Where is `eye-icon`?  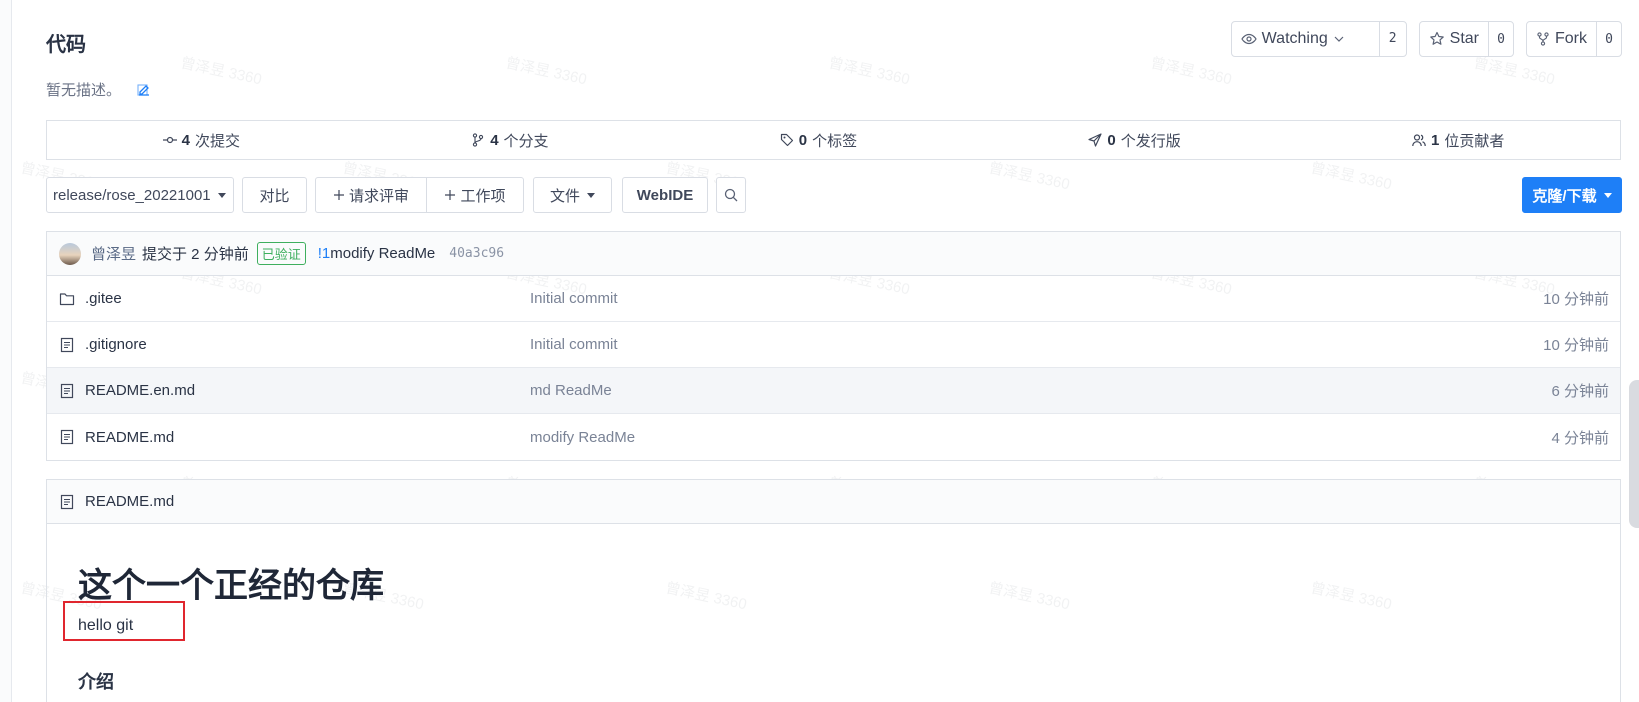 eye-icon is located at coordinates (1248, 39).